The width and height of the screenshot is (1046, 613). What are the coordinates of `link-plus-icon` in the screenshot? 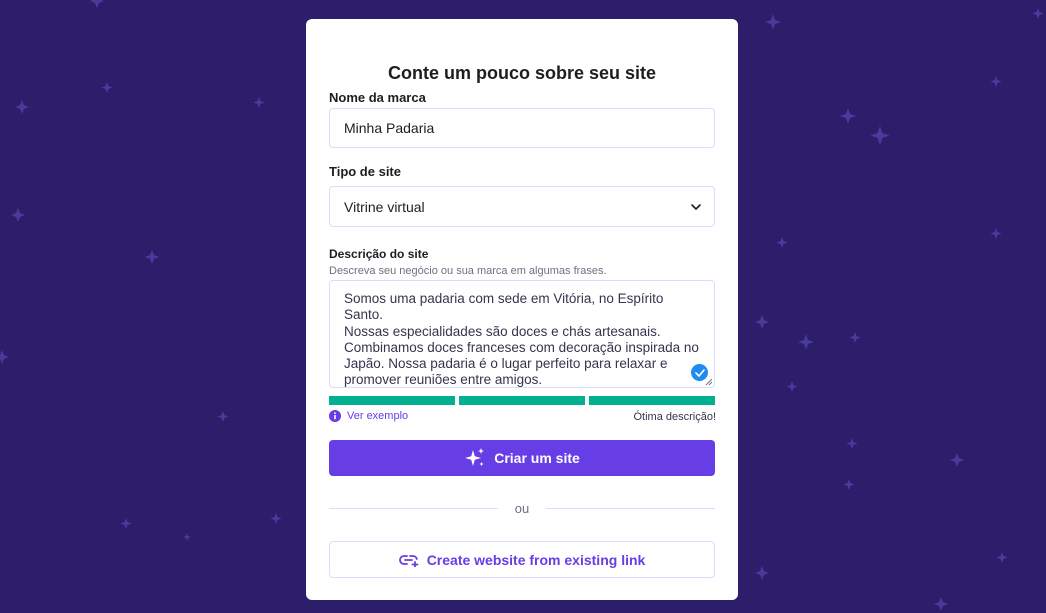 It's located at (408, 560).